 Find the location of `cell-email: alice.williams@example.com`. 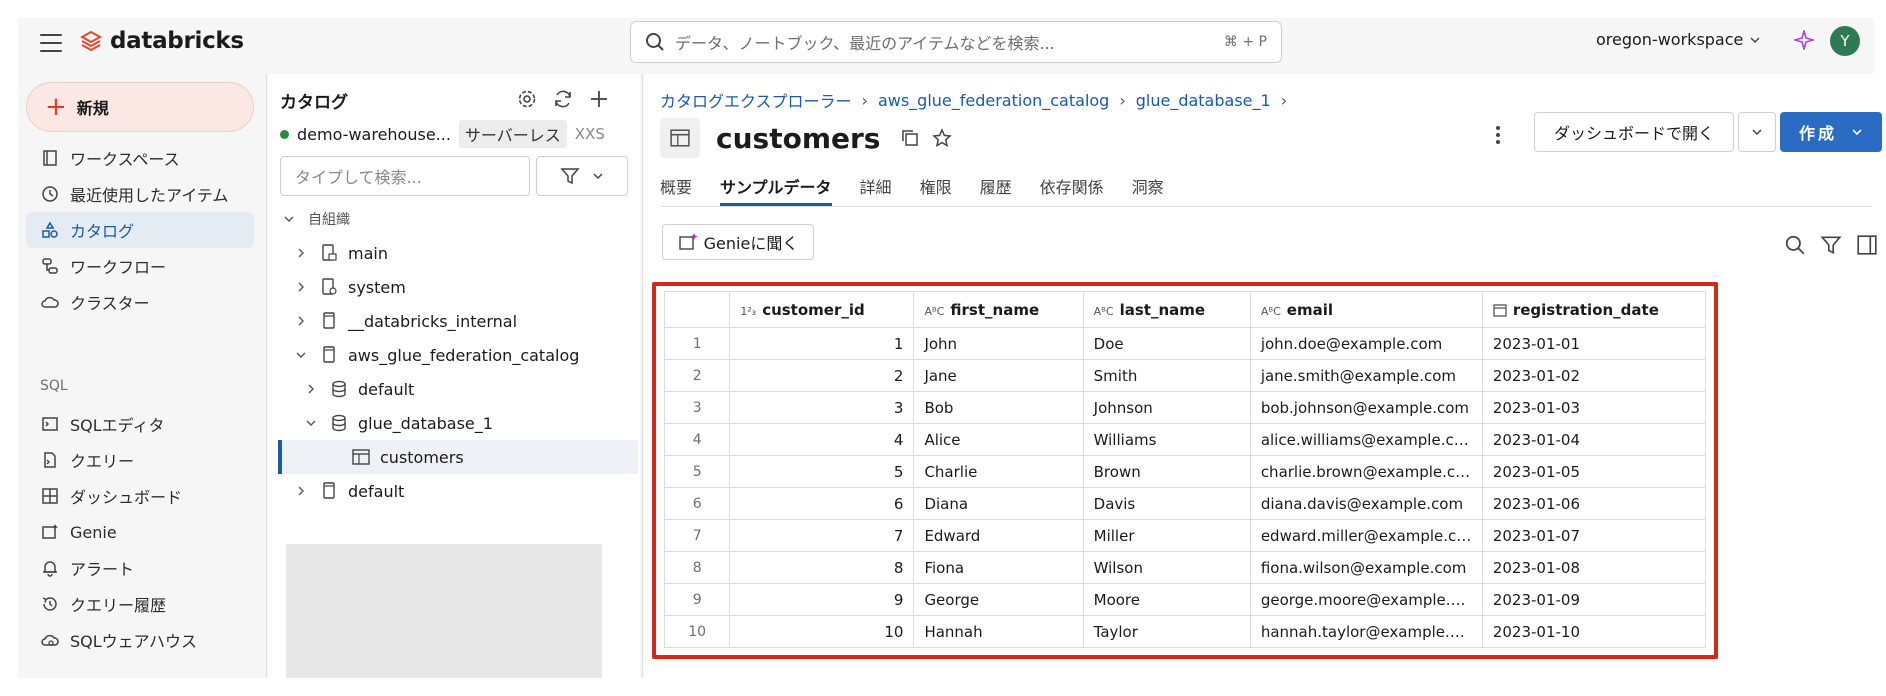

cell-email: alice.williams@example.com is located at coordinates (1366, 439).